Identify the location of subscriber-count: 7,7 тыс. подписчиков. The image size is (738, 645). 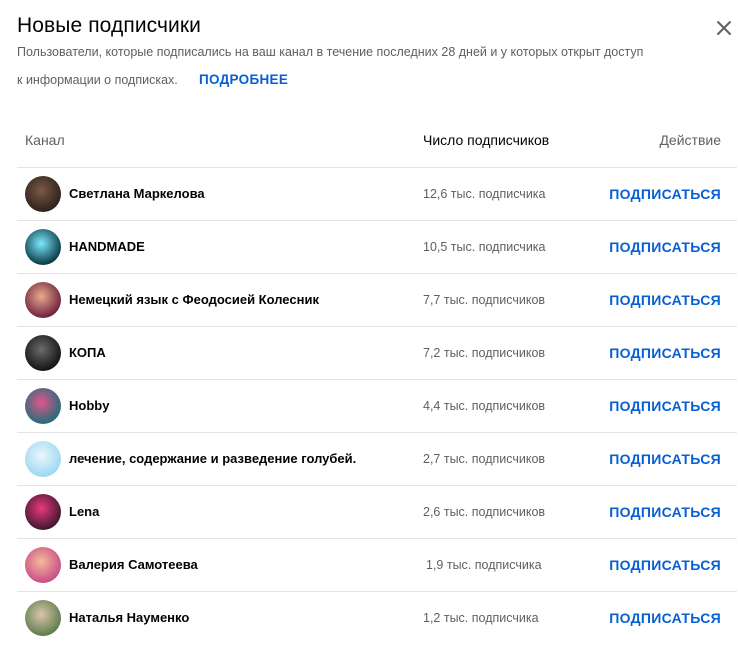
(484, 300).